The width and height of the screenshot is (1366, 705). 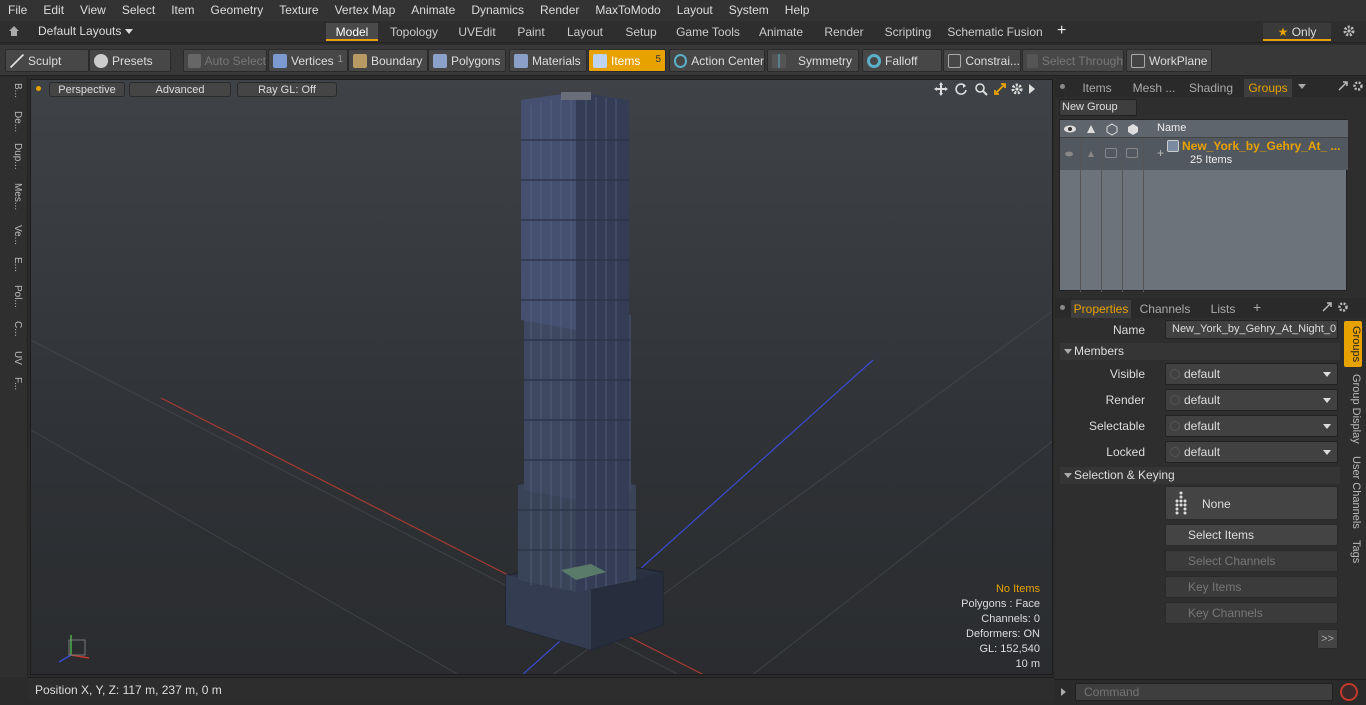 I want to click on key-items-button: Key Items, so click(x=1251, y=587).